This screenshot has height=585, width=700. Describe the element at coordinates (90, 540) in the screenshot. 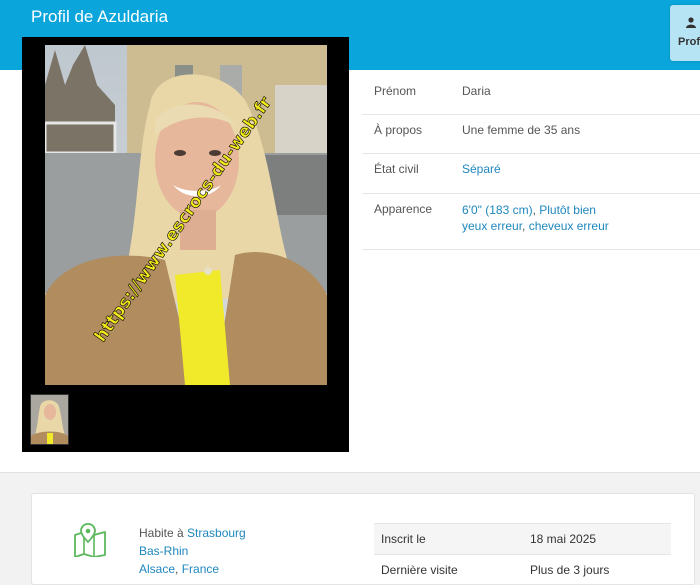

I see `map-pin-icon` at that location.